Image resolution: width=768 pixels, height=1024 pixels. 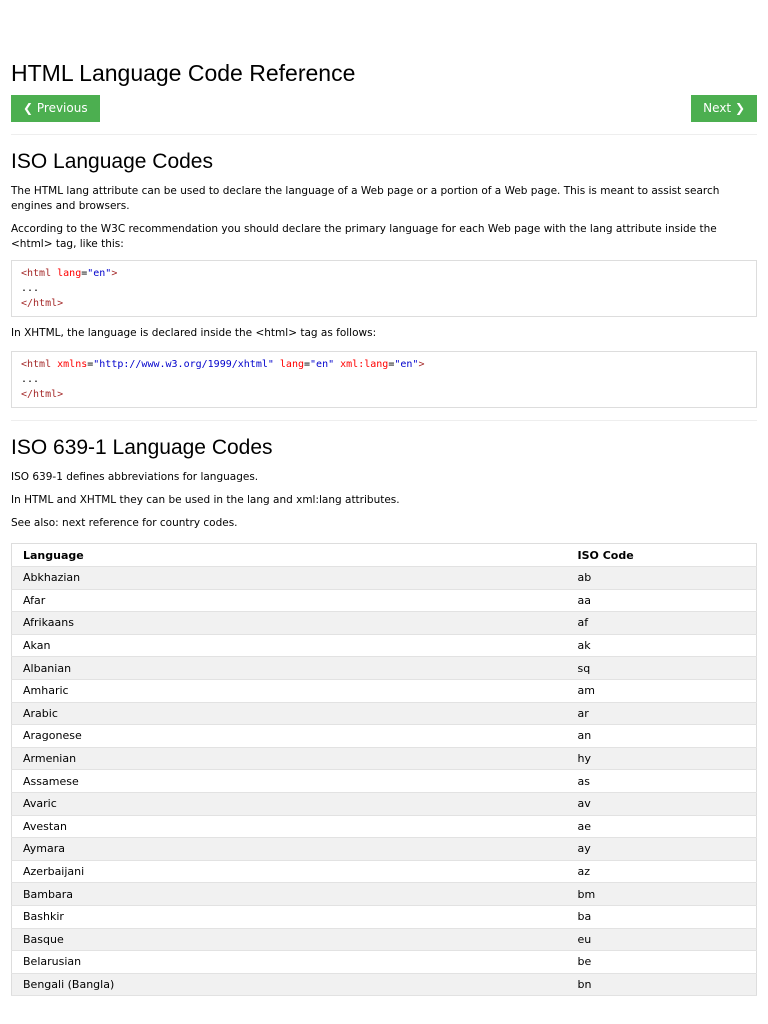 I want to click on table-row: Bambara bm, so click(x=384, y=894).